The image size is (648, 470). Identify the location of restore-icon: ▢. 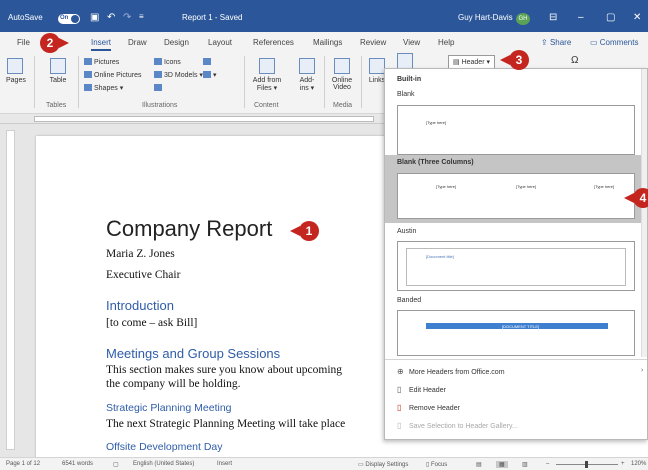
(610, 17).